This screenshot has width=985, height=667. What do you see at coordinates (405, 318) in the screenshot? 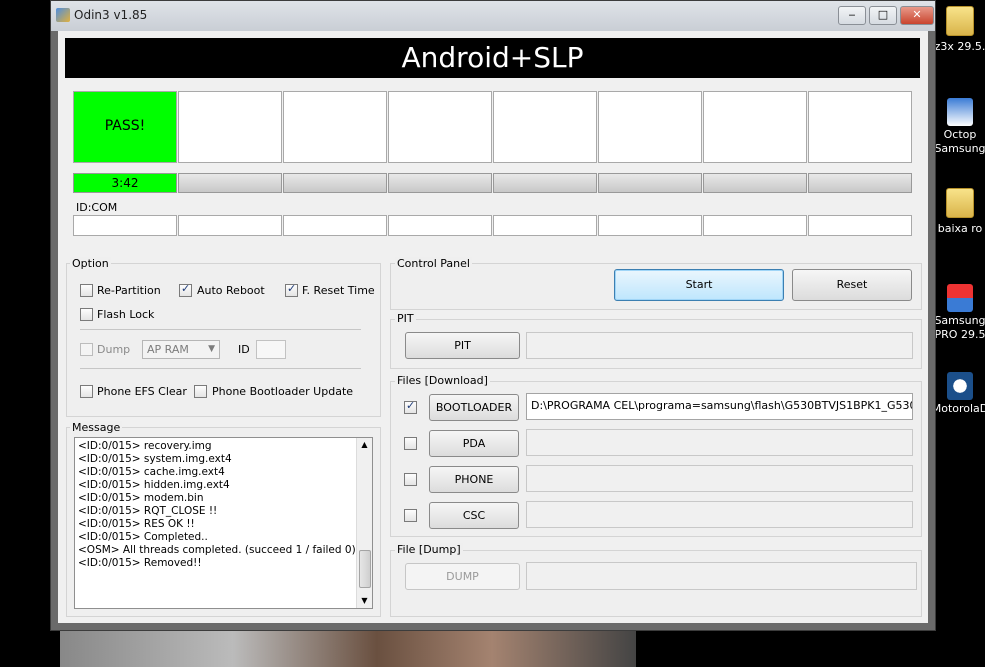
I see `pit-group-title: PIT` at bounding box center [405, 318].